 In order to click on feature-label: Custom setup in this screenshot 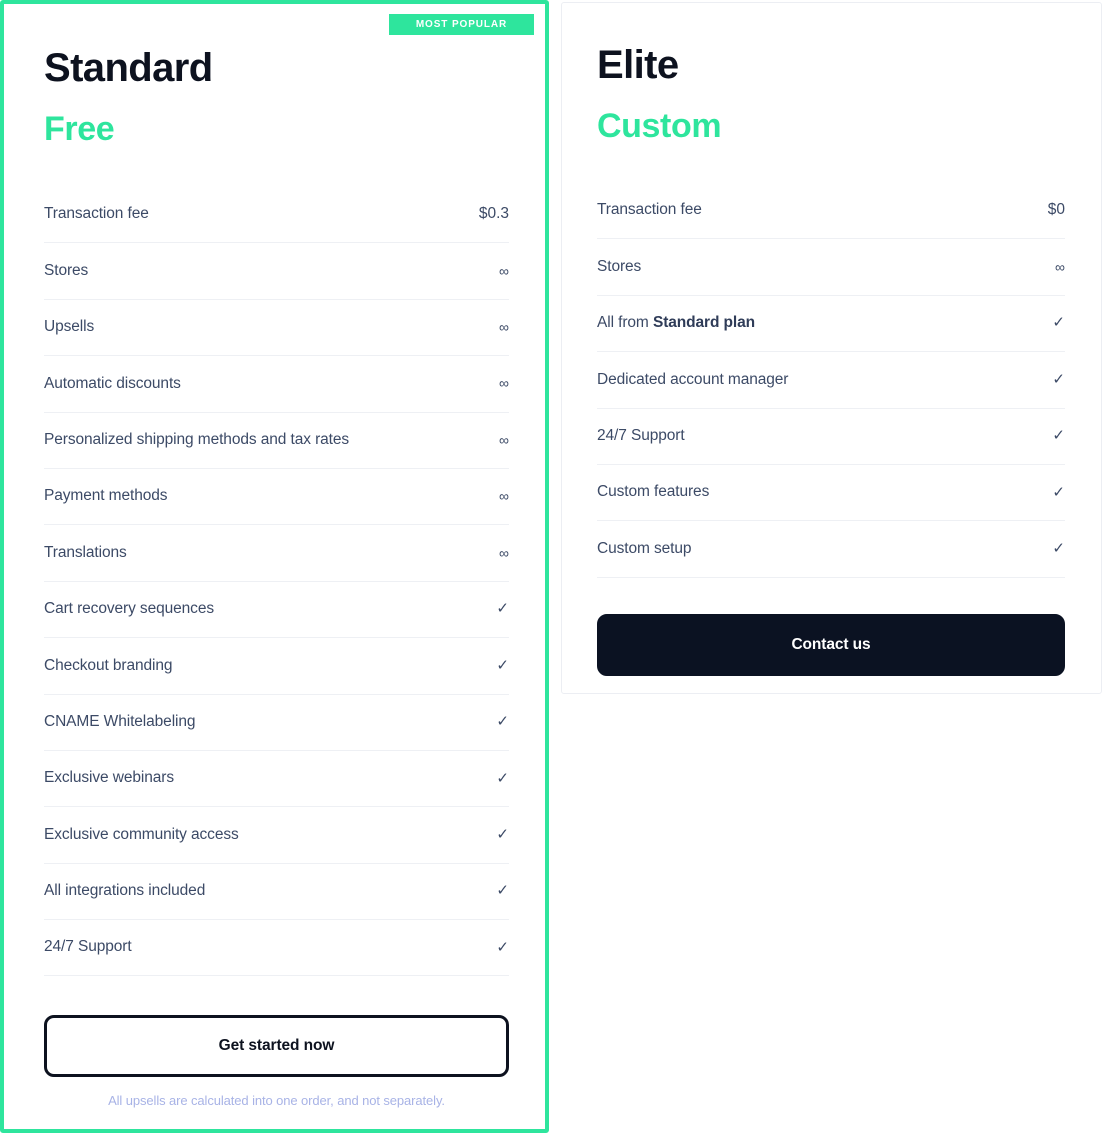, I will do `click(644, 548)`.